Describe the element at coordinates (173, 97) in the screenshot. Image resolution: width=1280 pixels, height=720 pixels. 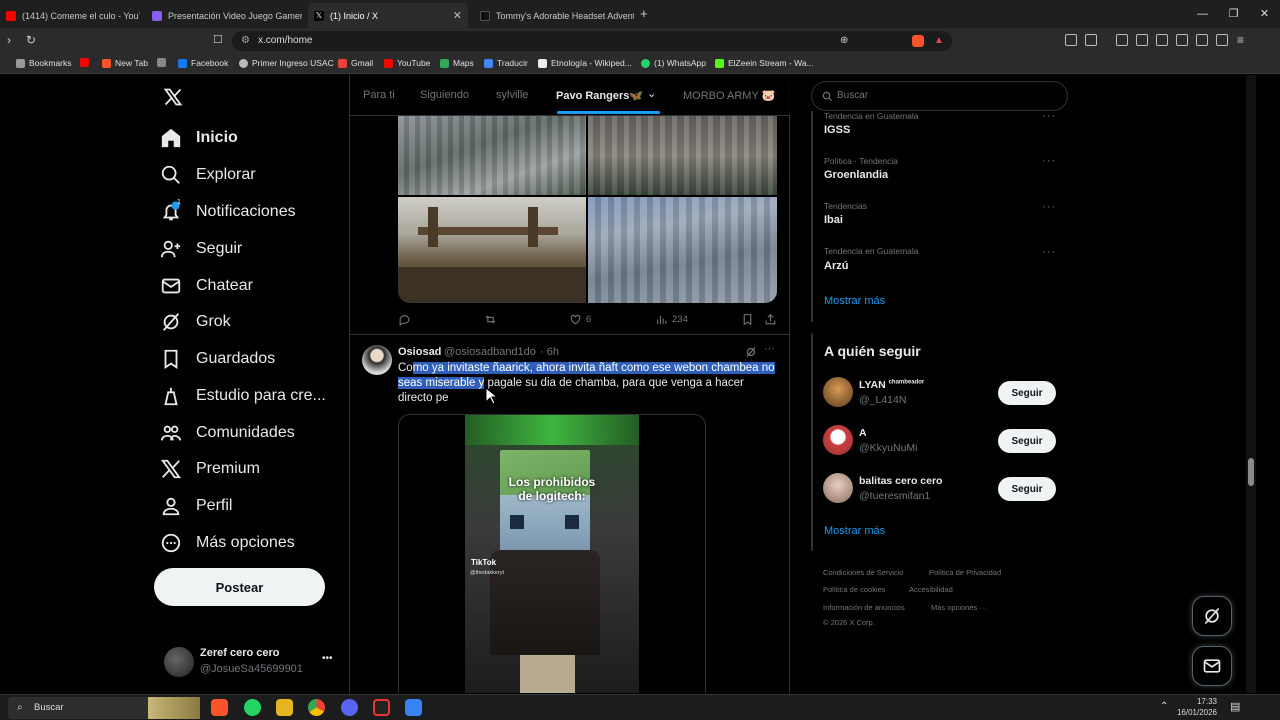
I see `x-logo-icon` at that location.